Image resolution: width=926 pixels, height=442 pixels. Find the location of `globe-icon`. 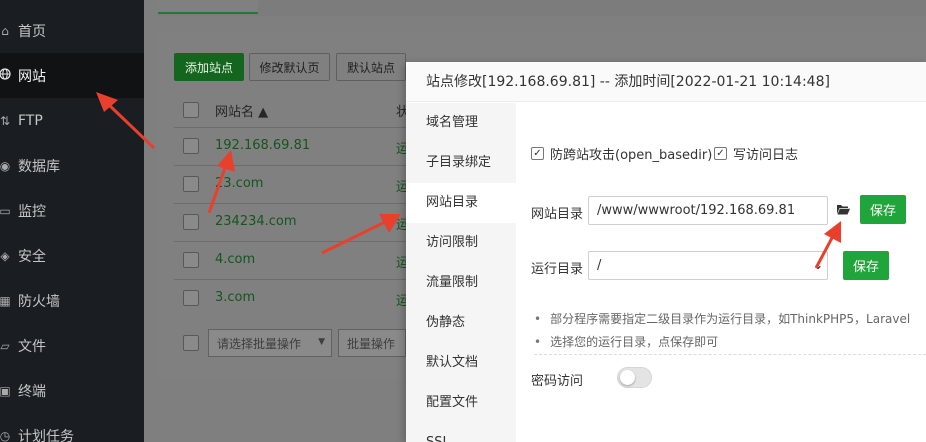

globe-icon is located at coordinates (7, 75).